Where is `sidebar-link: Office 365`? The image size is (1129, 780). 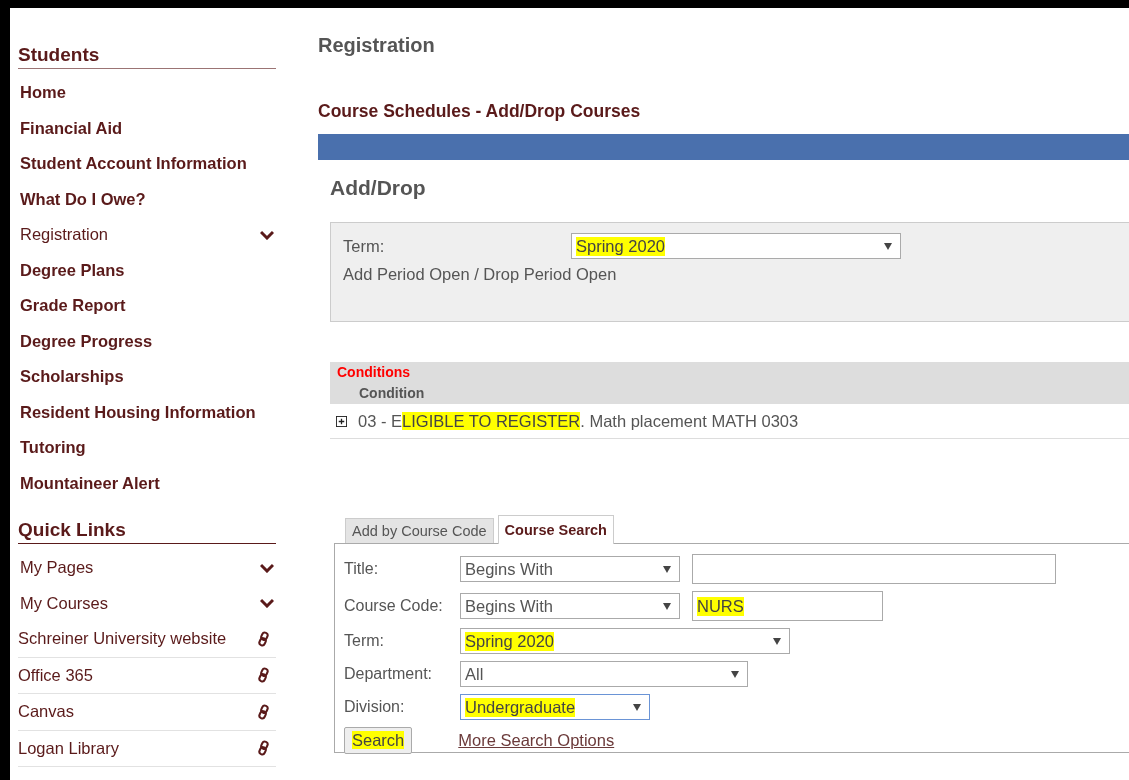
sidebar-link: Office 365 is located at coordinates (55, 675).